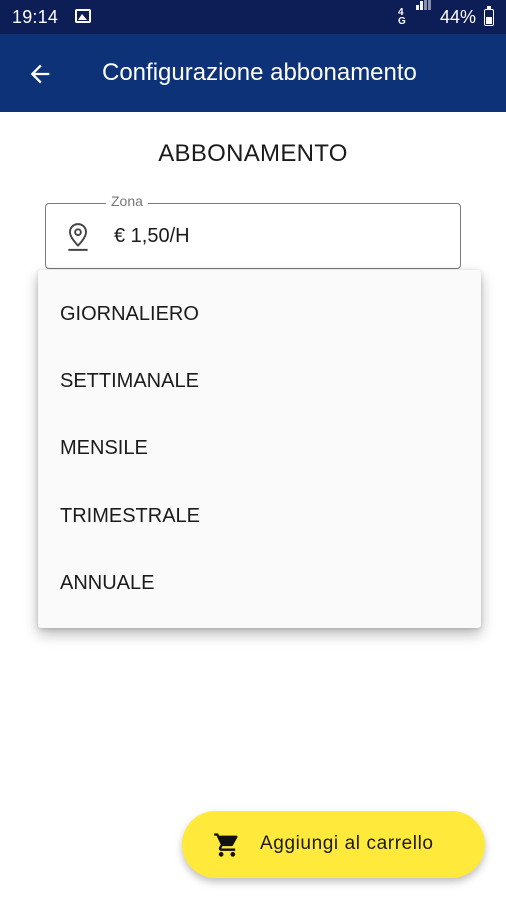 The height and width of the screenshot is (900, 506). What do you see at coordinates (259, 381) in the screenshot?
I see `option-settimanale: SETTIMANALE` at bounding box center [259, 381].